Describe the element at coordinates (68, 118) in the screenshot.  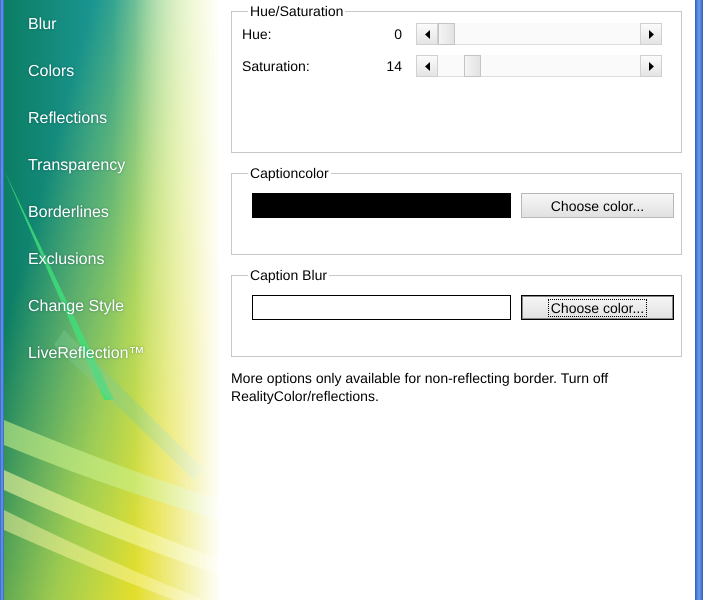
I see `sidebar-item: Reflections` at that location.